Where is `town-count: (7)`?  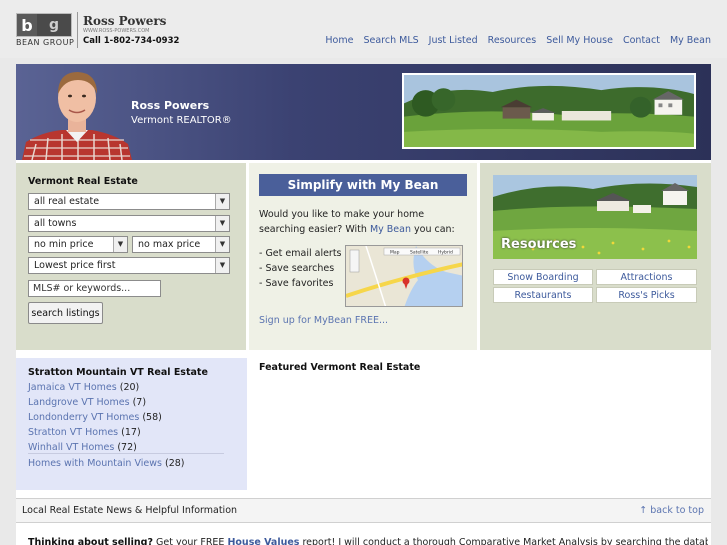 town-count: (7) is located at coordinates (139, 402).